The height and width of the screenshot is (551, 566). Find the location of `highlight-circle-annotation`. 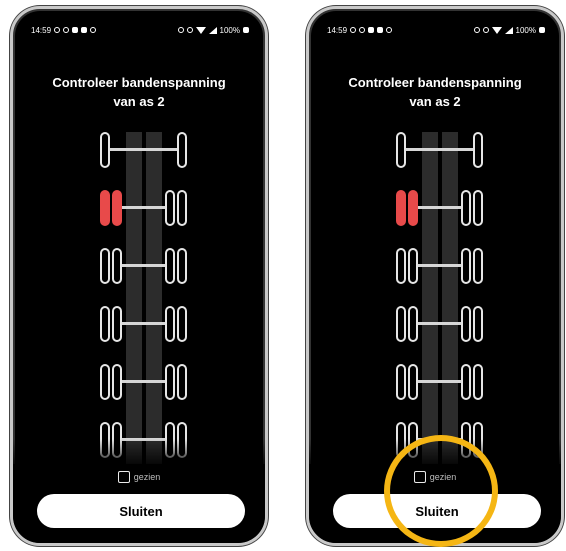

highlight-circle-annotation is located at coordinates (441, 491).